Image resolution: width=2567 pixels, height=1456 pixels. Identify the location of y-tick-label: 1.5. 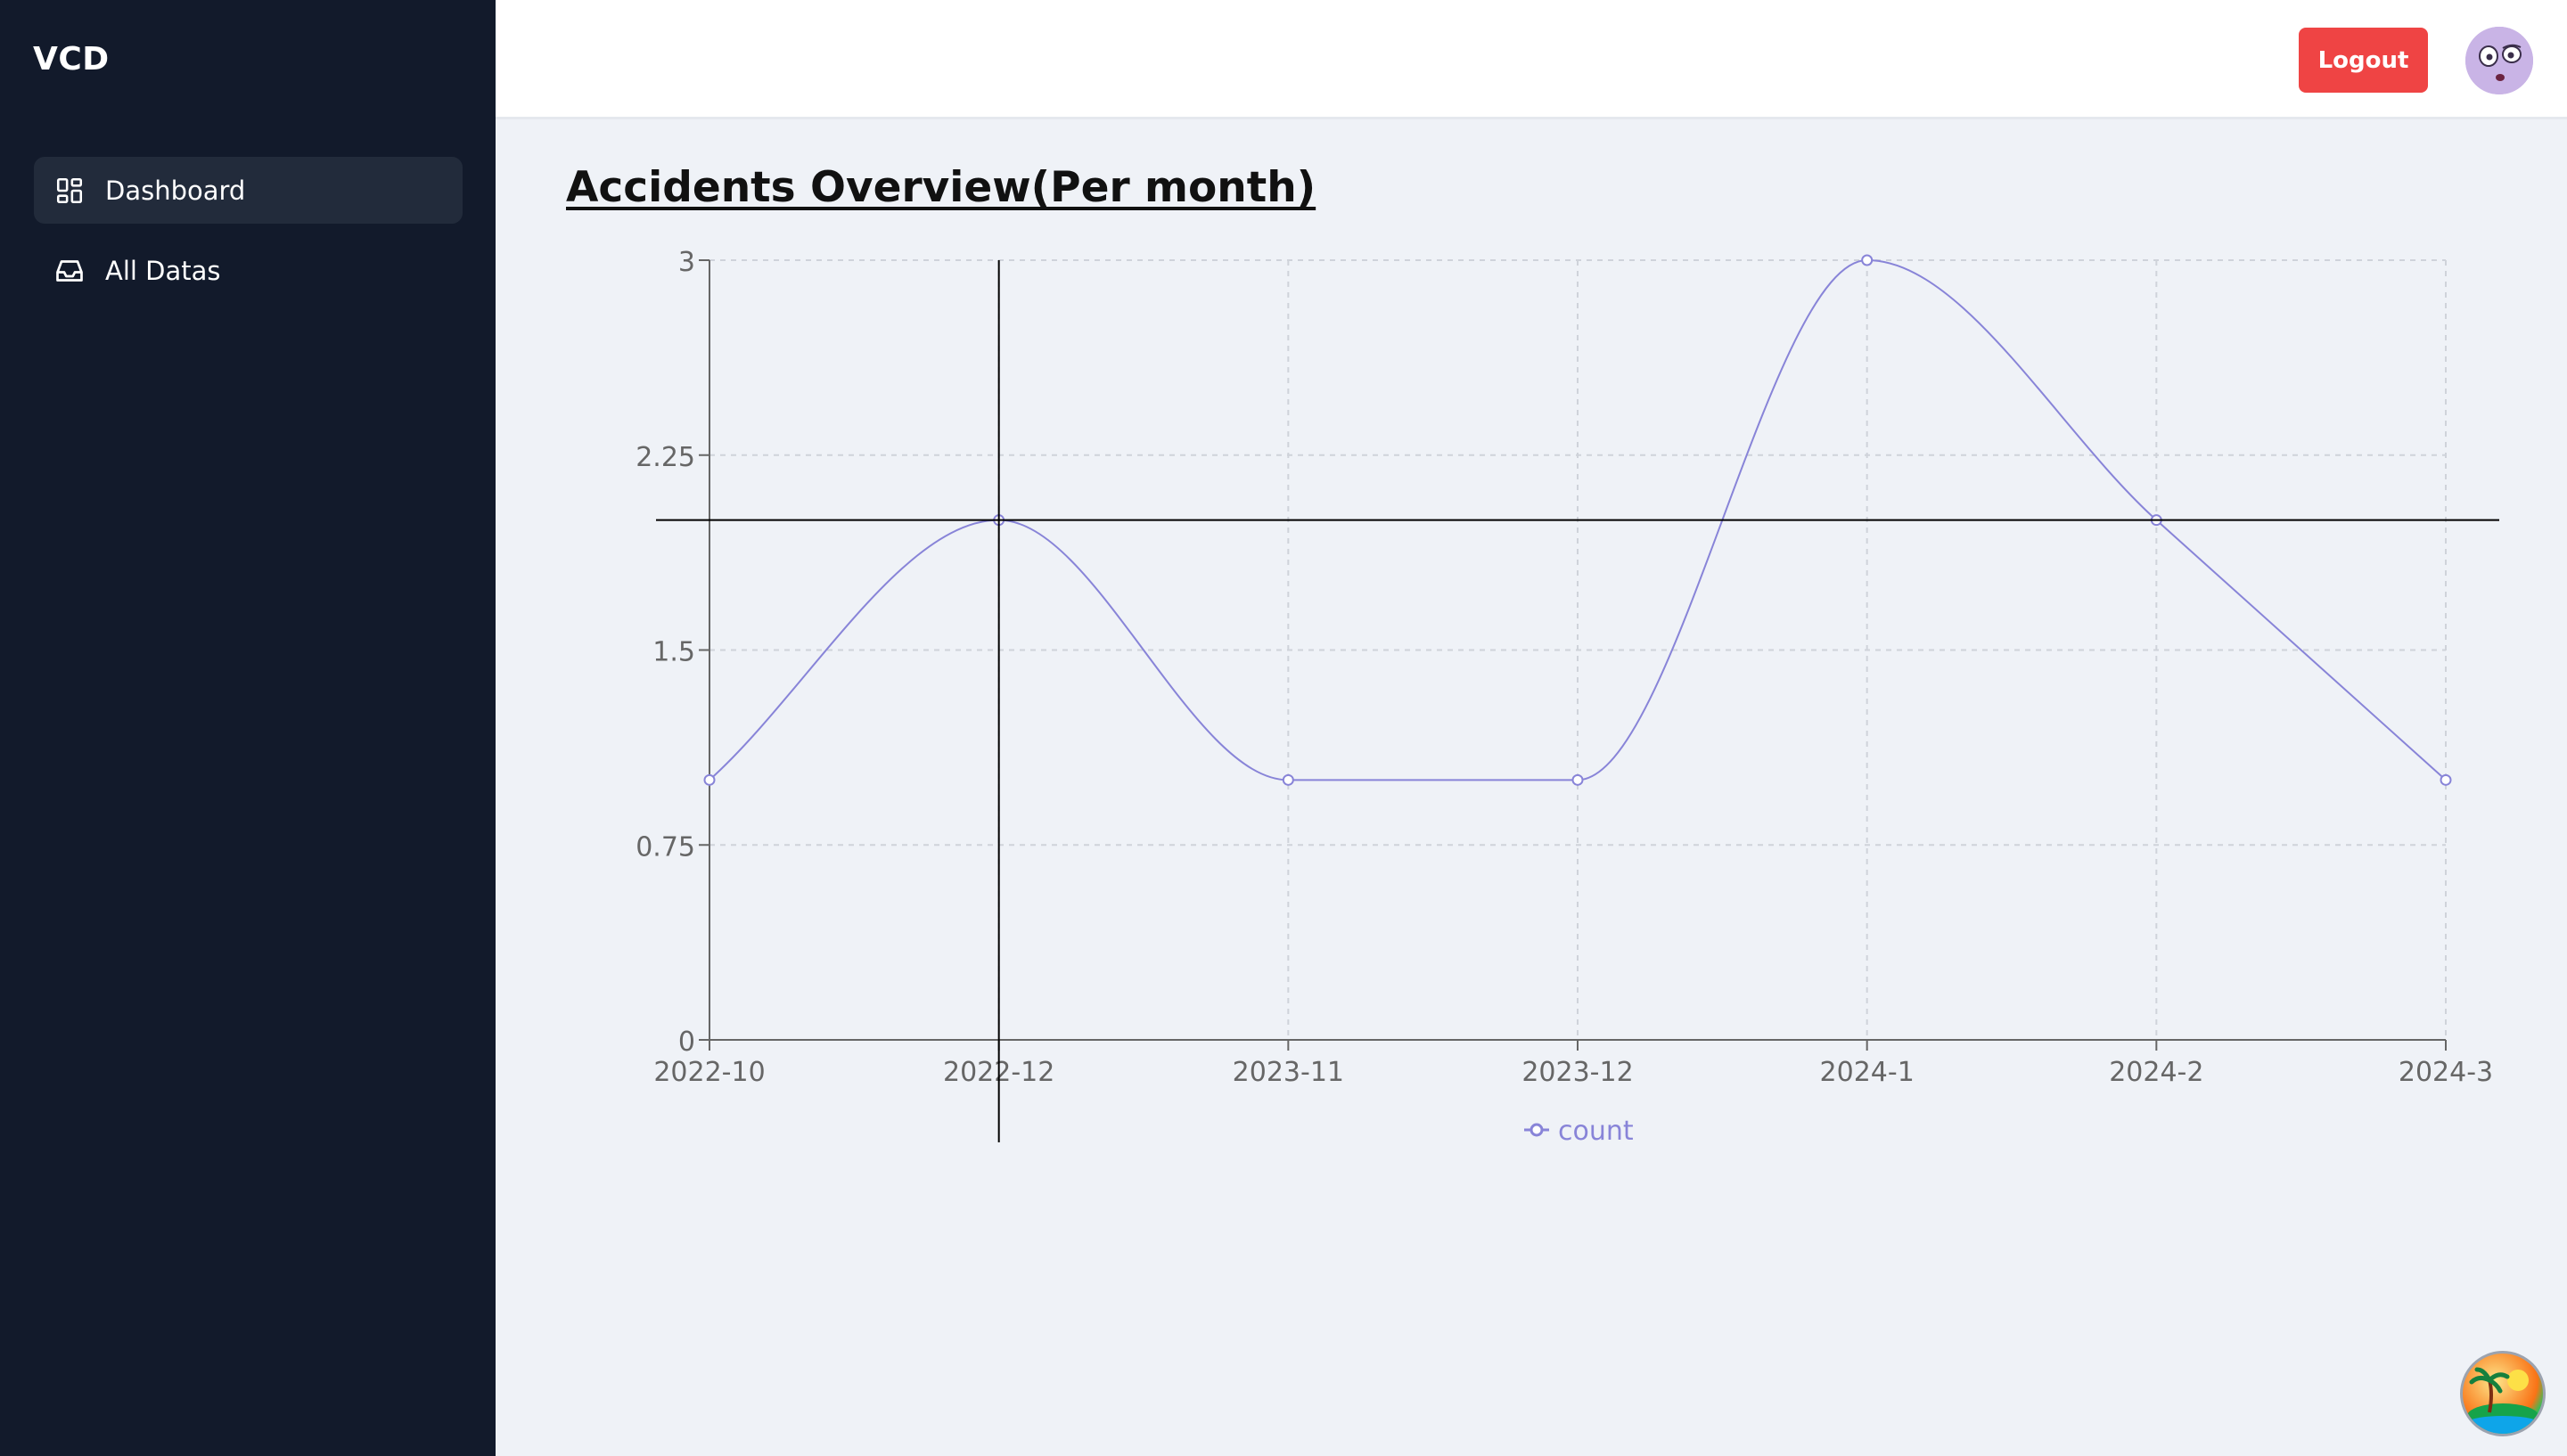
(673, 653).